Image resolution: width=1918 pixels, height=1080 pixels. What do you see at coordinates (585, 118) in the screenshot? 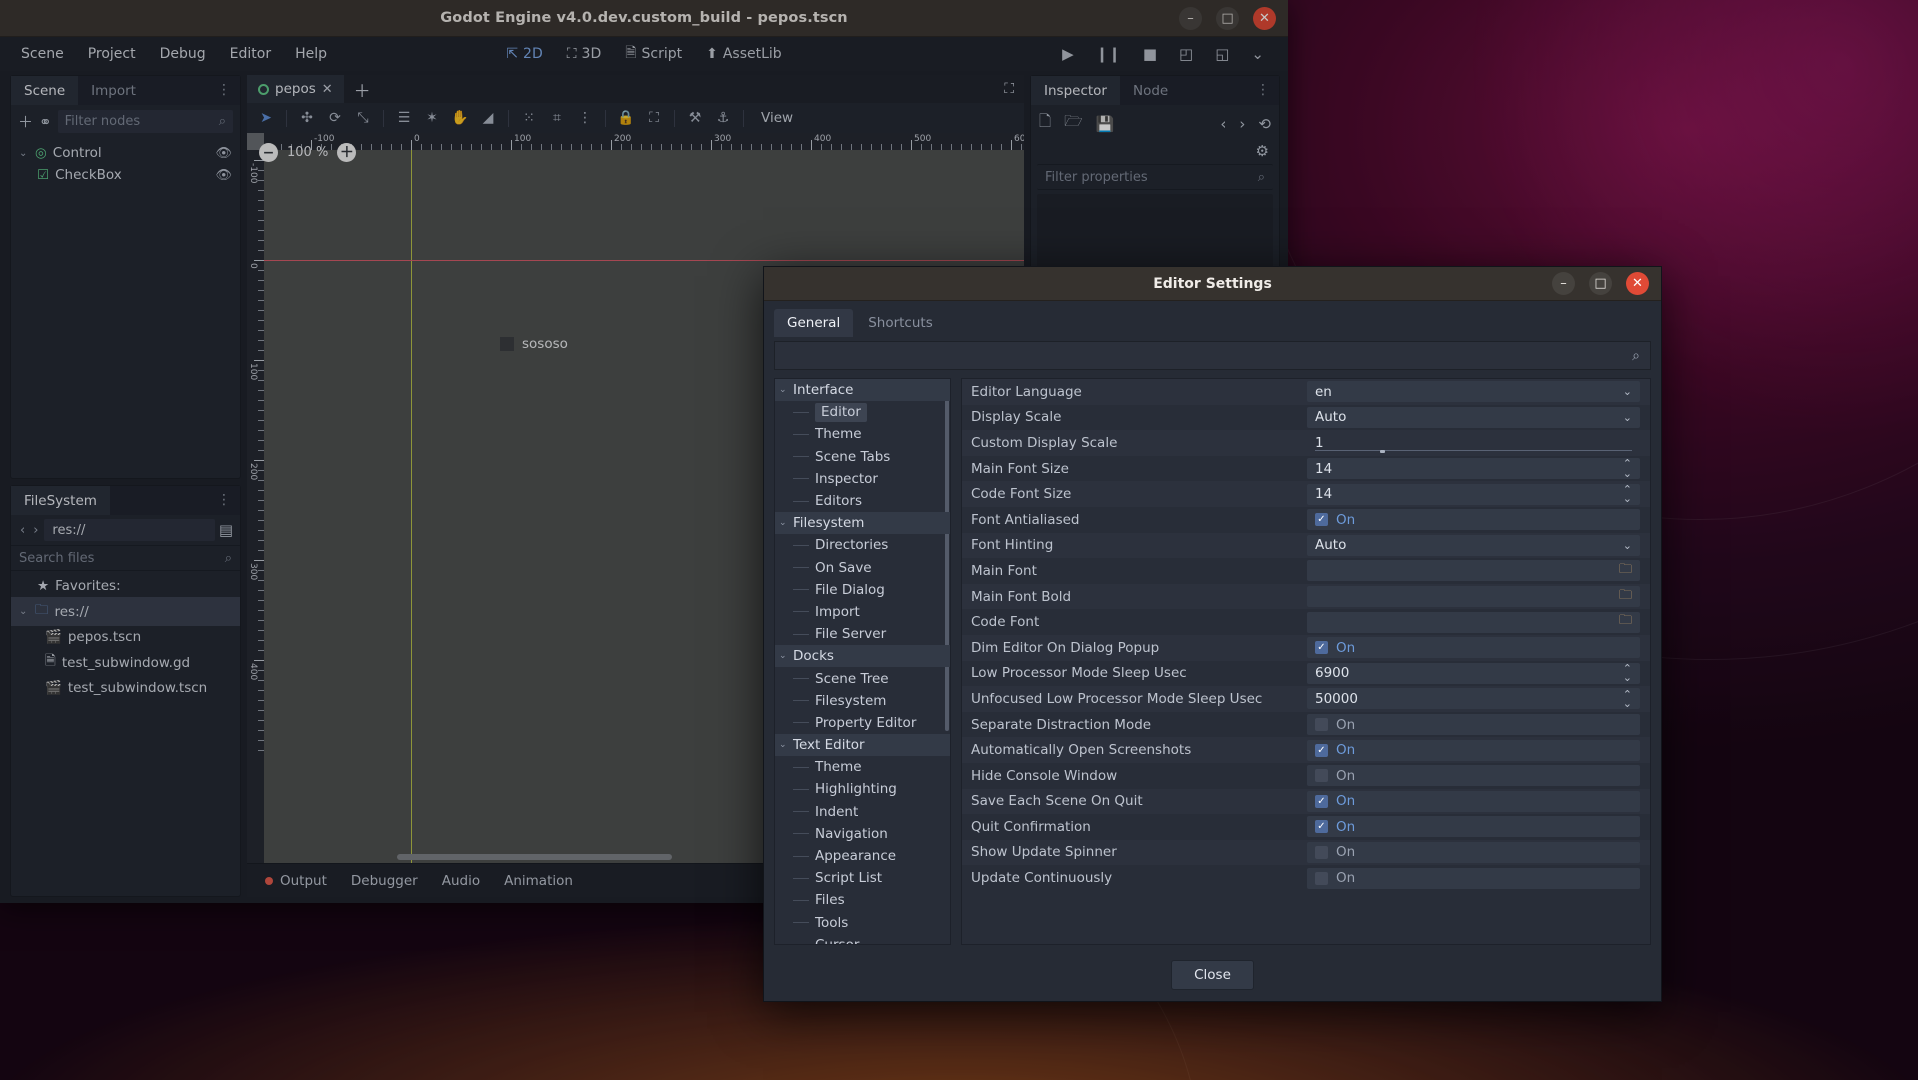
I see `snap-menu-icon: ⋮` at bounding box center [585, 118].